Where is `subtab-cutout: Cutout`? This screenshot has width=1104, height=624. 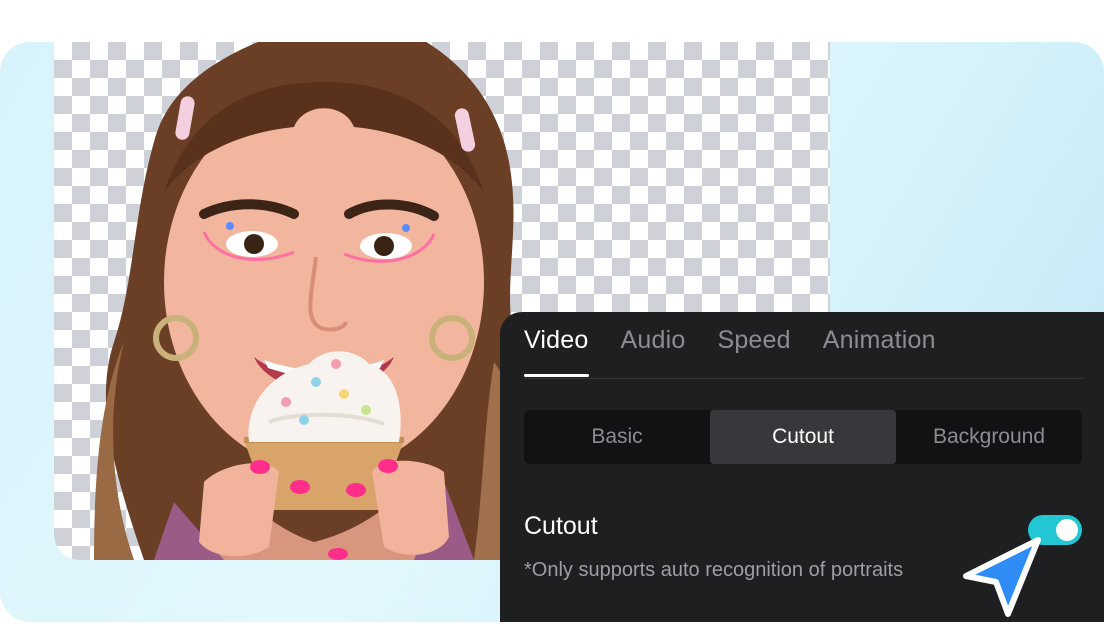 subtab-cutout: Cutout is located at coordinates (803, 437).